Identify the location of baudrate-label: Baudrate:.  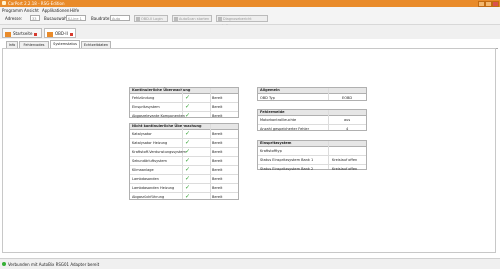
(101, 18).